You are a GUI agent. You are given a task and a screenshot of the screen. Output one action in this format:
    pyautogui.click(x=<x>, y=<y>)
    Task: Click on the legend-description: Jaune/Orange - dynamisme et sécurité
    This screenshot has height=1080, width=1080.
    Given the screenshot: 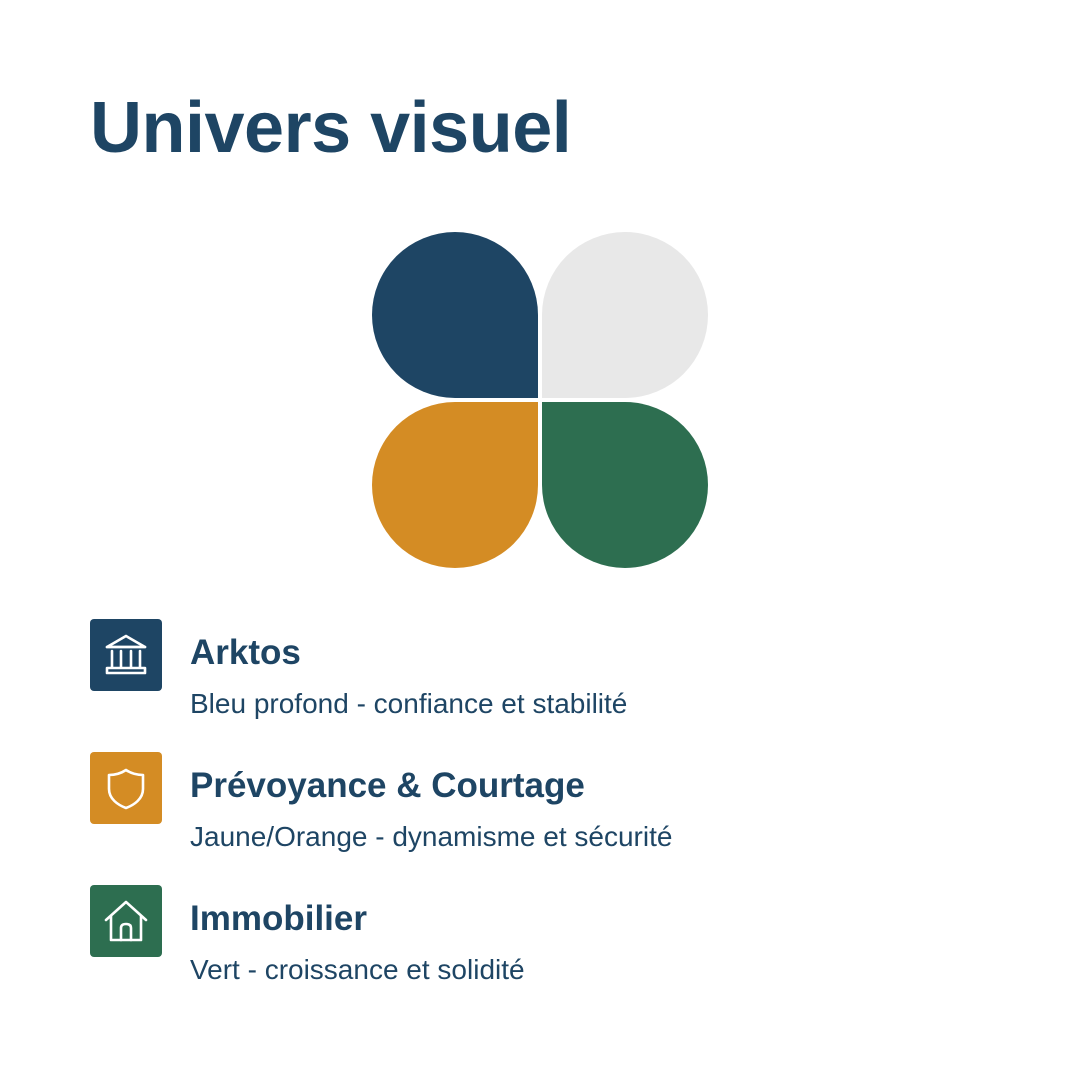 What is the action you would take?
    pyautogui.click(x=431, y=836)
    